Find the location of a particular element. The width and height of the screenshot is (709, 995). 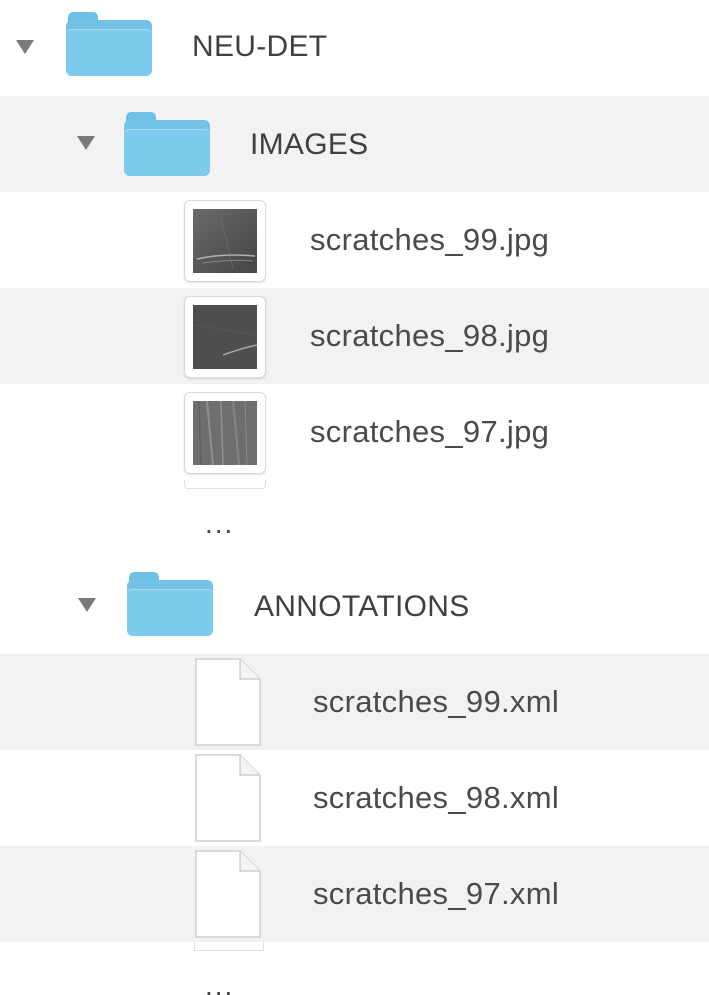

tree-row-file: scratches_98.jpg is located at coordinates (354, 336).